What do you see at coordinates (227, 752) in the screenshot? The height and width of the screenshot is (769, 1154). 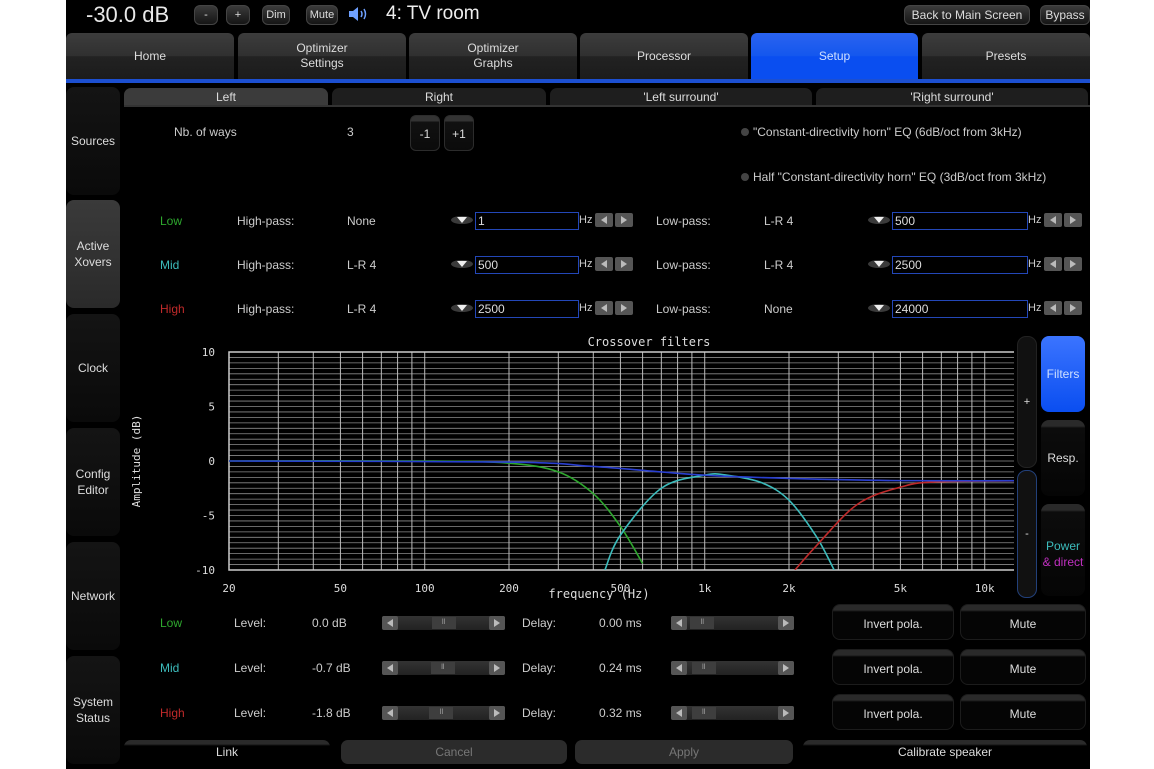 I see `link-button: Link` at bounding box center [227, 752].